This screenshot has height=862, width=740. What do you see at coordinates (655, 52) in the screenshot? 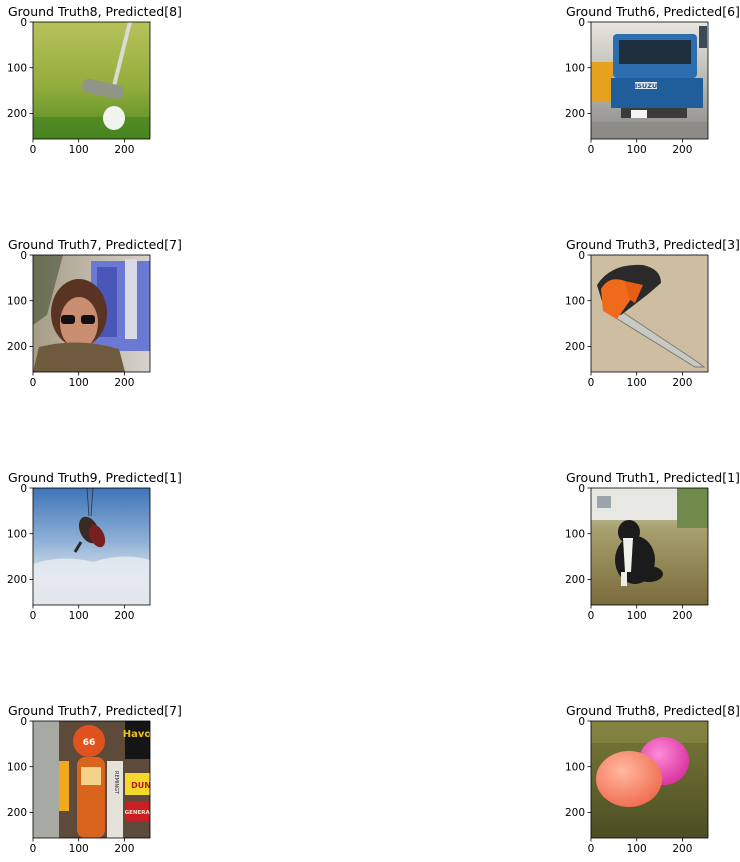
I see `windshield` at bounding box center [655, 52].